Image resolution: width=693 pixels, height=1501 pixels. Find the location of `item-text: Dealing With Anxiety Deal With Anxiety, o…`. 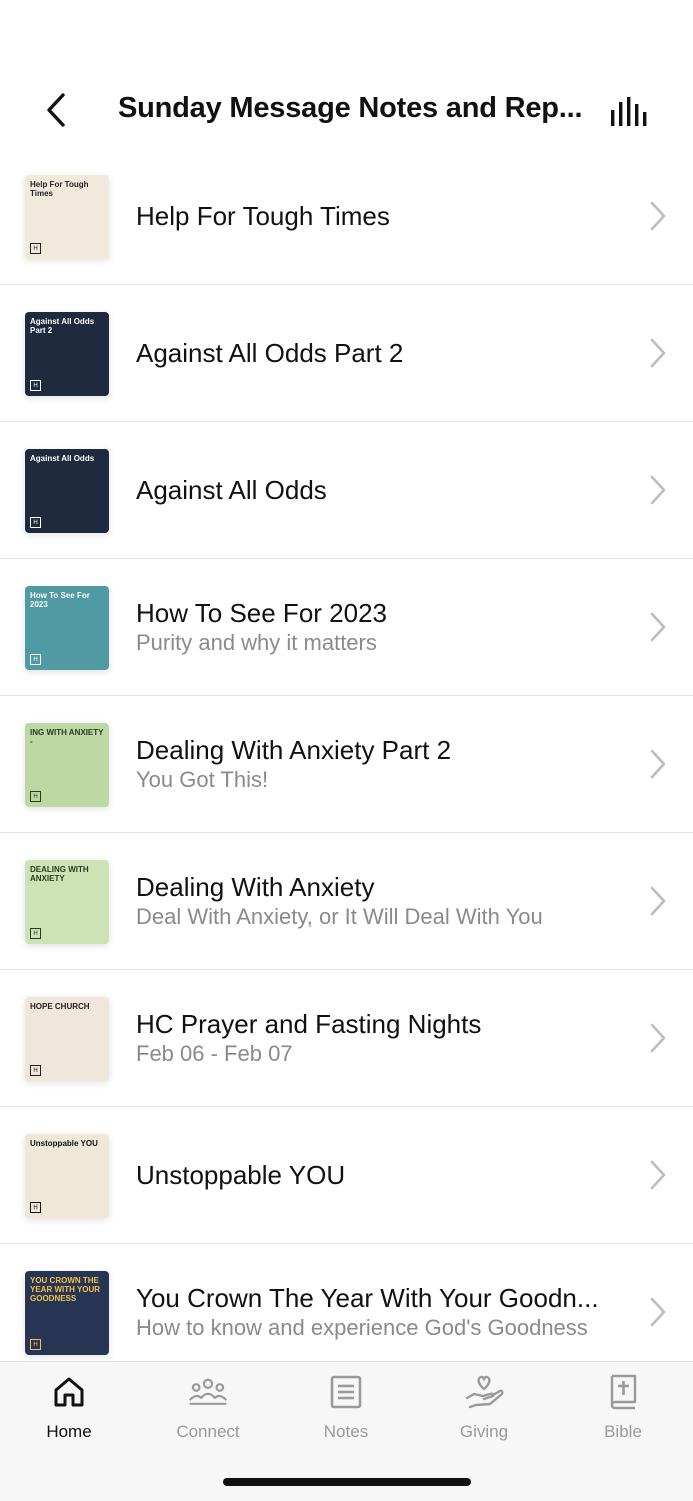

item-text: Dealing With Anxiety Deal With Anxiety, o… is located at coordinates (381, 901).